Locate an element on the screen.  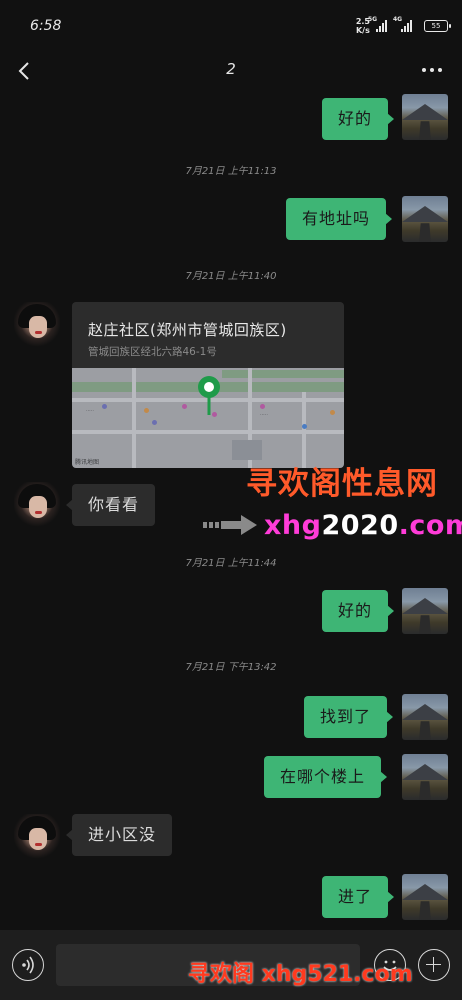
timestamp: 7月21日 上午11:13 is located at coordinates (231, 171).